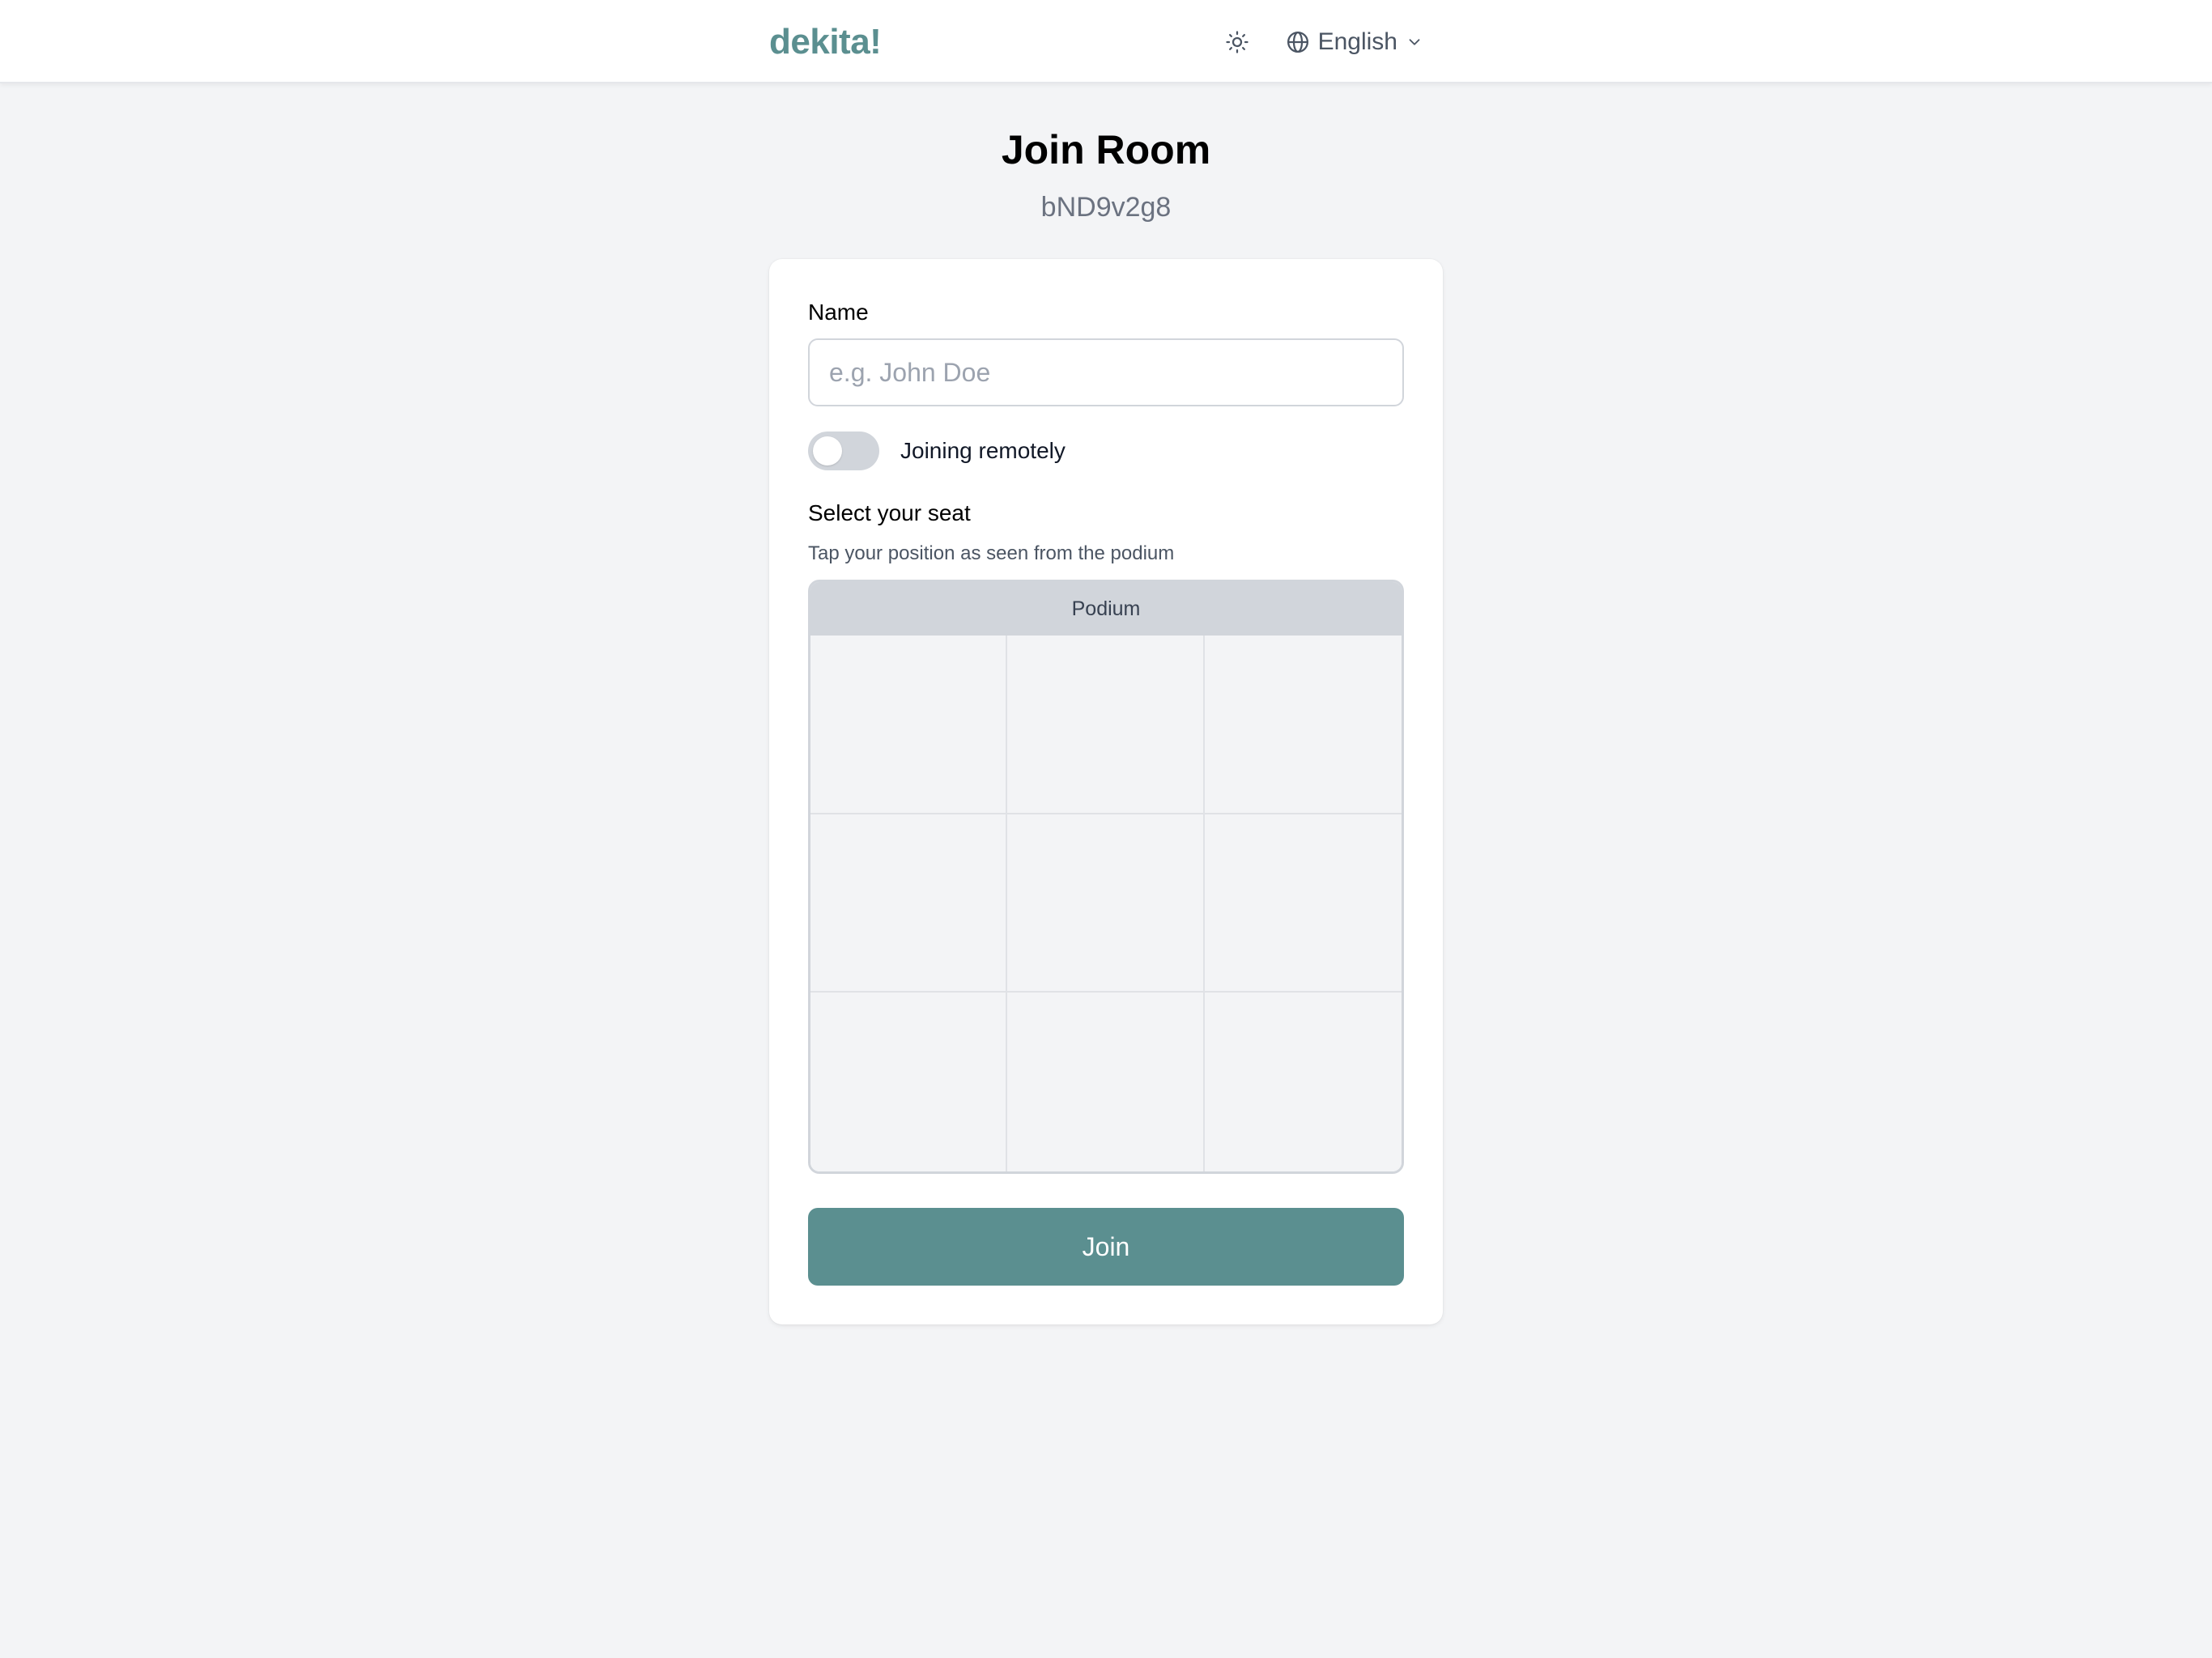 The width and height of the screenshot is (2212, 1658). What do you see at coordinates (909, 1082) in the screenshot?
I see `seat-r3-c1` at bounding box center [909, 1082].